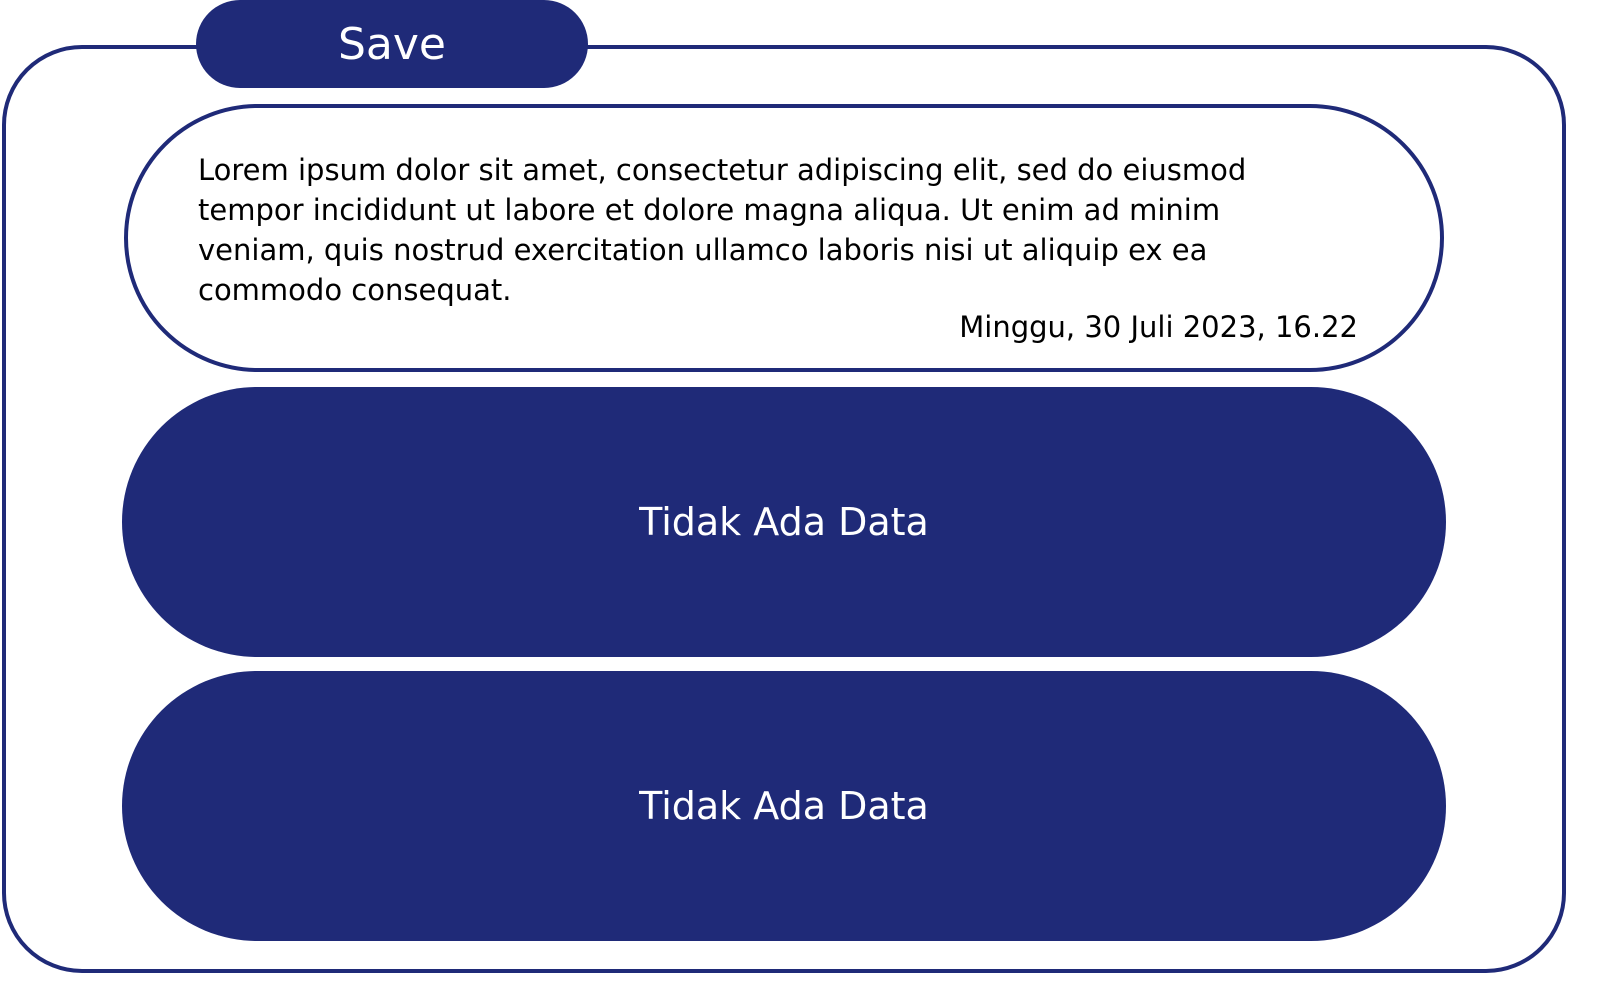 This screenshot has width=1600, height=995. I want to click on note-timestamp: Minggu, 30 Juli 2023, 16.22, so click(1158, 327).